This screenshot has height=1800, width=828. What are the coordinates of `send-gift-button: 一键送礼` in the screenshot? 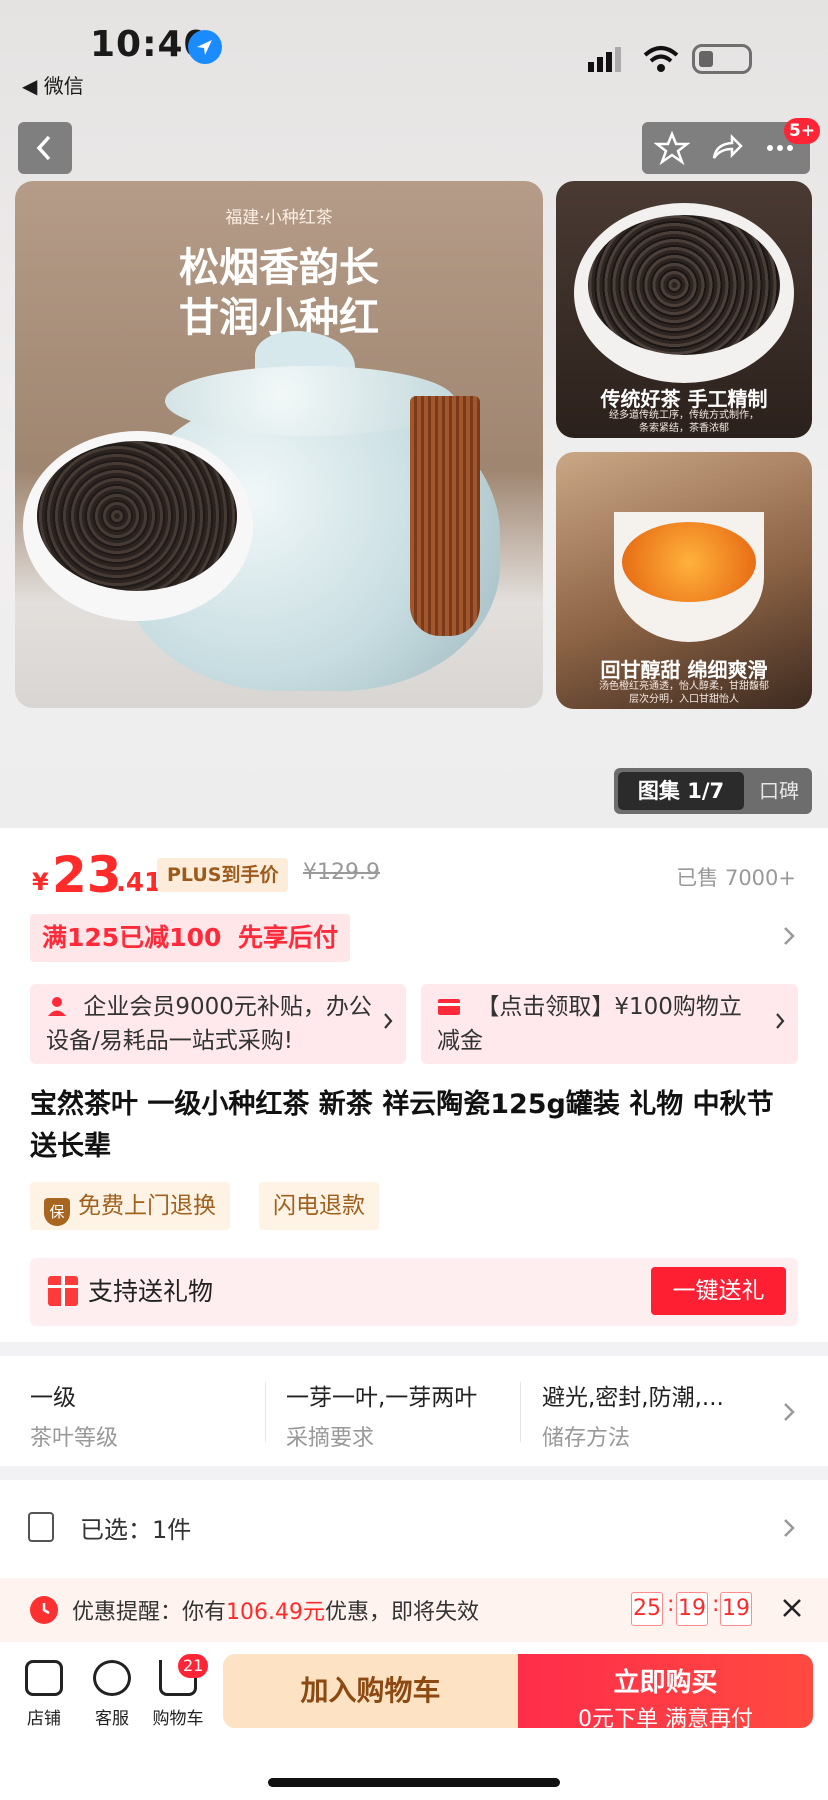 It's located at (718, 1291).